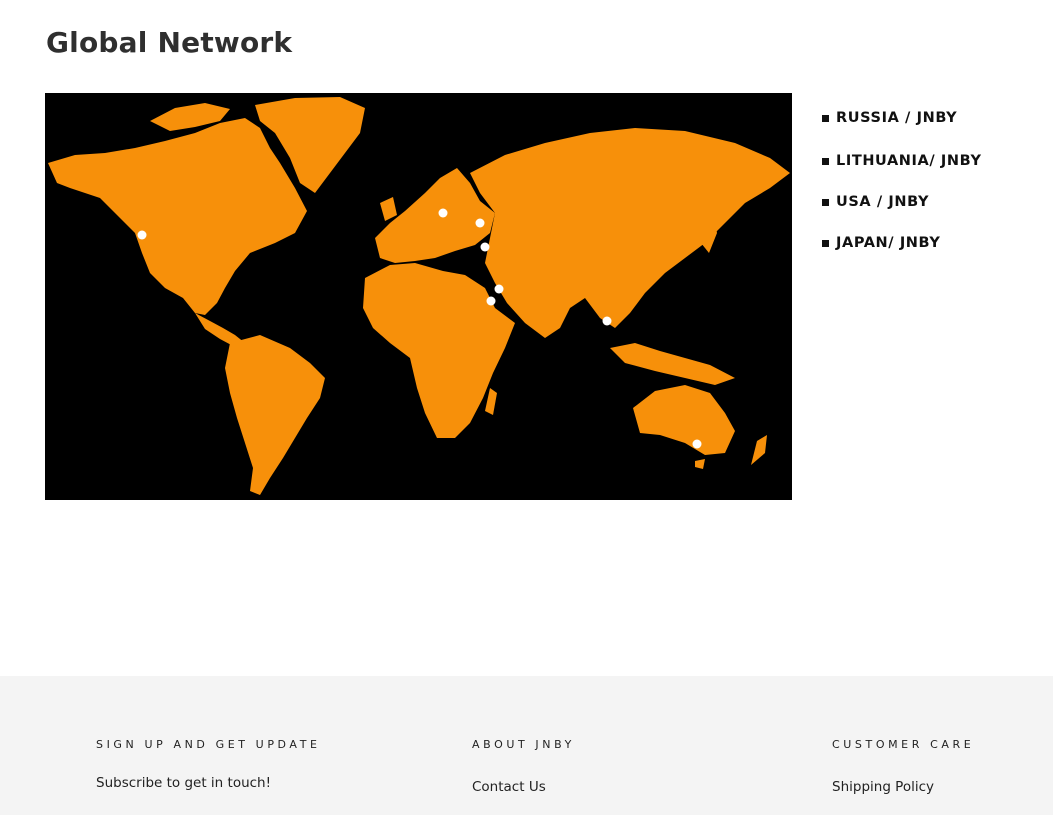 This screenshot has width=1053, height=815. Describe the element at coordinates (523, 766) in the screenshot. I see `footer-about-column: ABOUT JNBY Contact Us` at that location.